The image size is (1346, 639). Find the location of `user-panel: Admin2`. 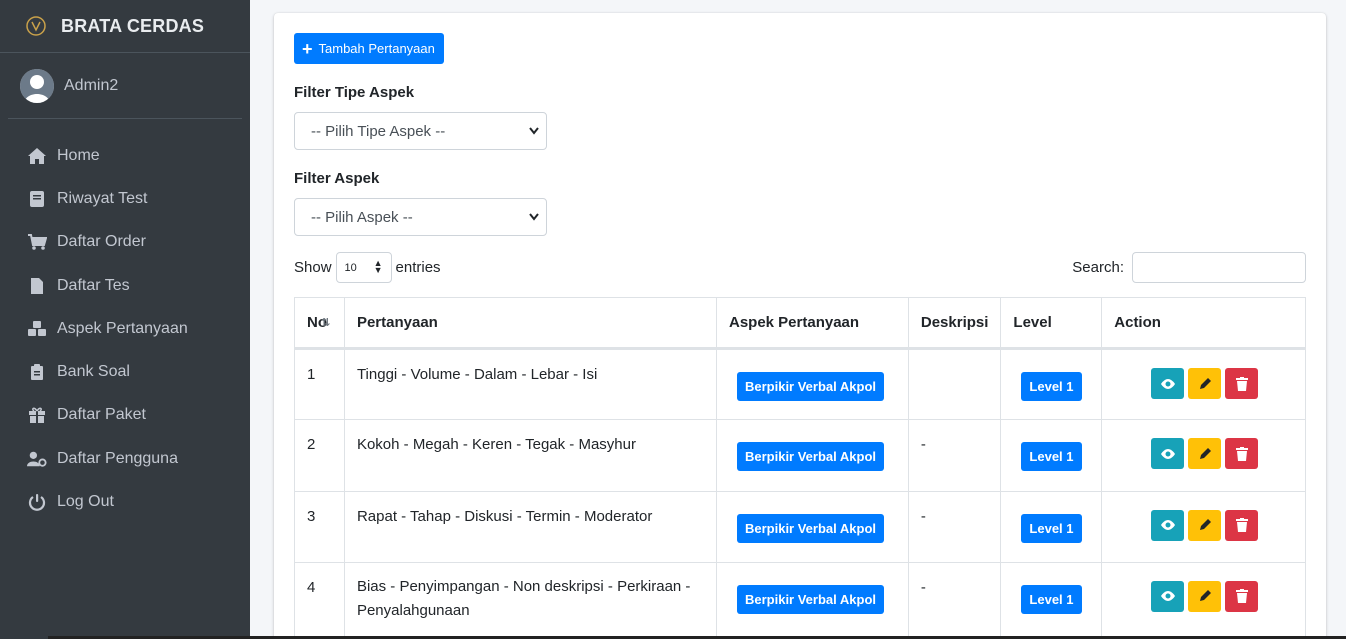

user-panel: Admin2 is located at coordinates (125, 86).